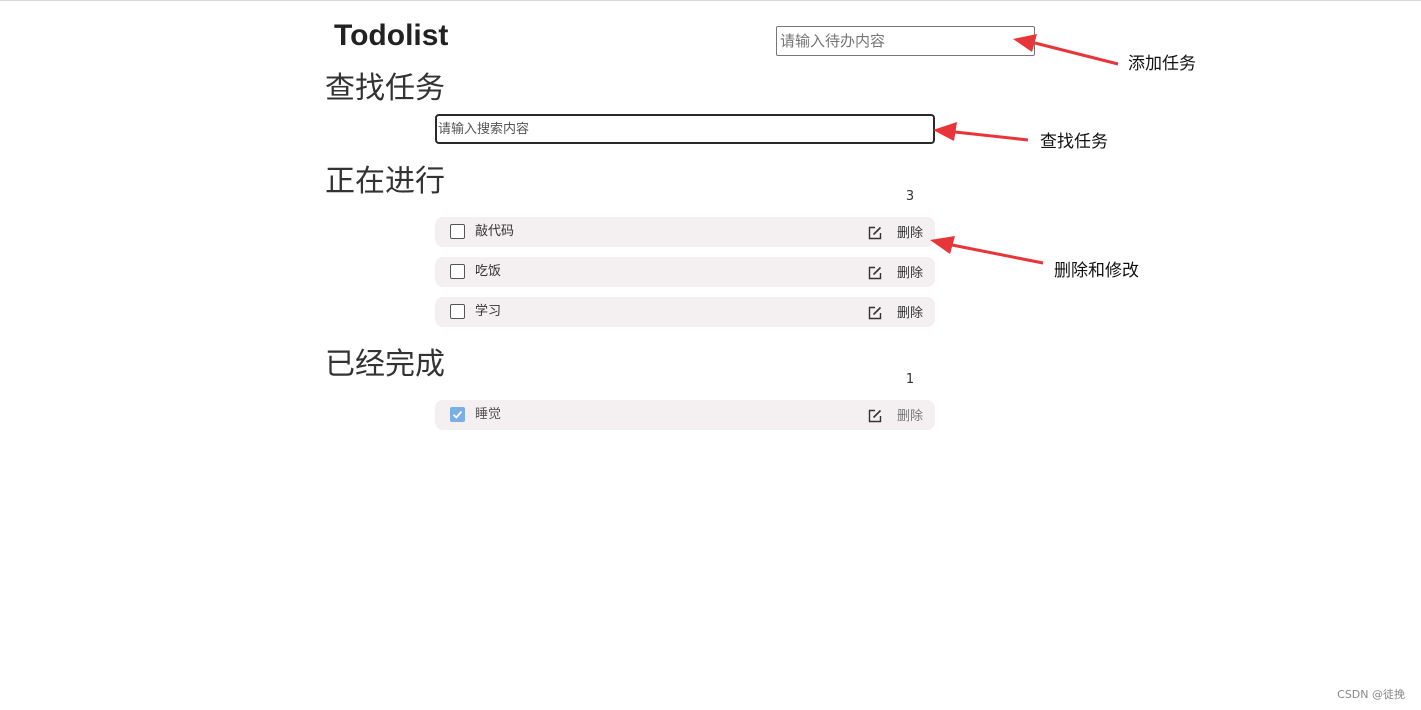 The image size is (1421, 710). What do you see at coordinates (685, 129) in the screenshot?
I see `search-input` at bounding box center [685, 129].